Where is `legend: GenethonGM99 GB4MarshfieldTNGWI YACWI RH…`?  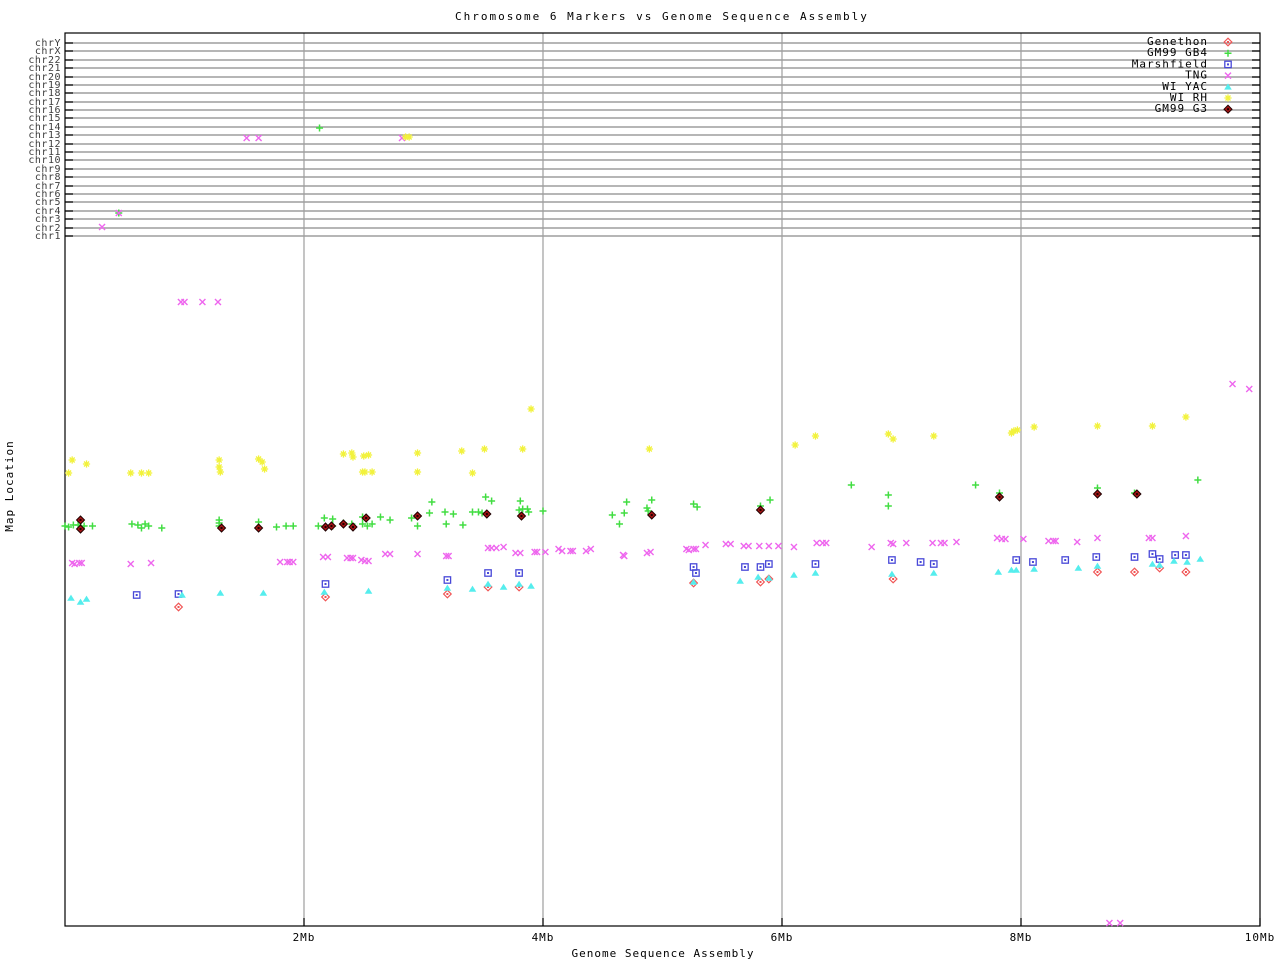 legend: GenethonGM99 GB4MarshfieldTNGWI YACWI RH… is located at coordinates (1182, 75).